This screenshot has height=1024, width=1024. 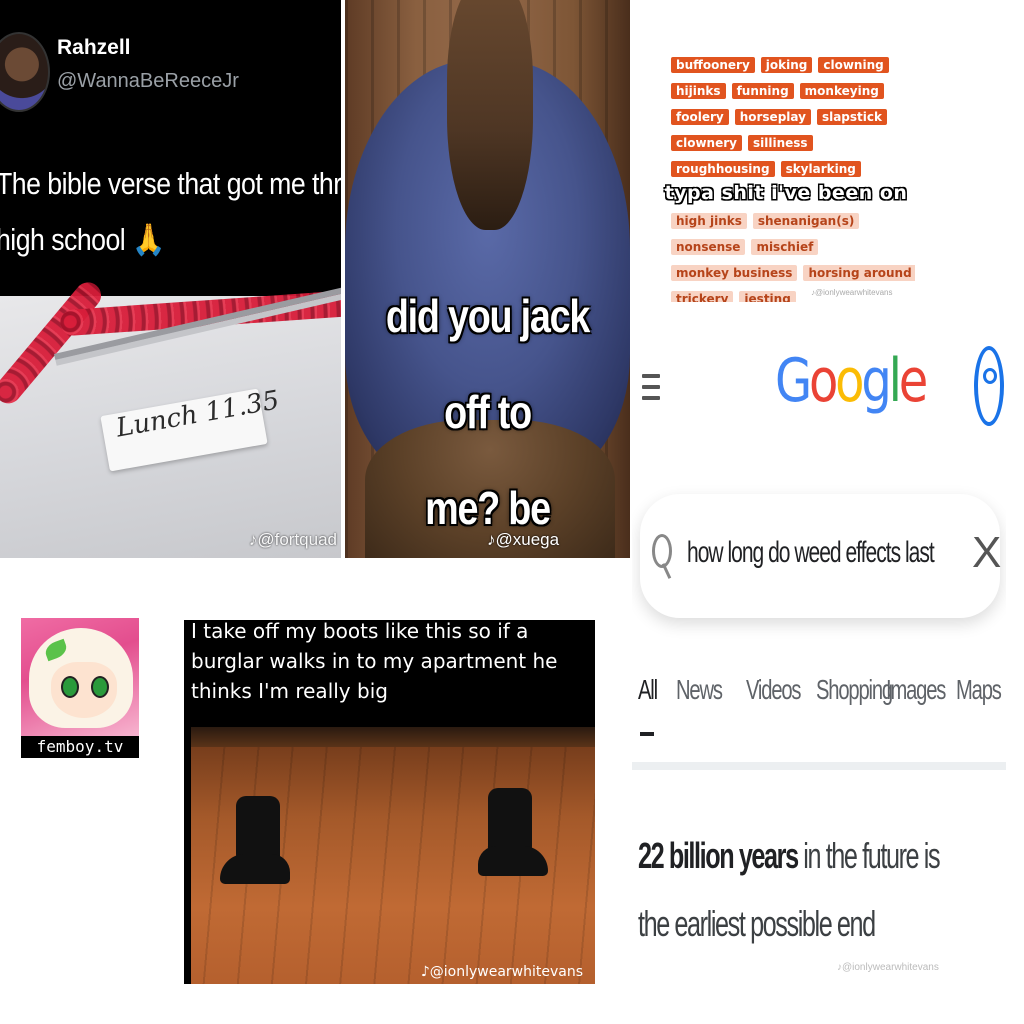 I want to click on synonym-chip: trickery, so click(x=702, y=296).